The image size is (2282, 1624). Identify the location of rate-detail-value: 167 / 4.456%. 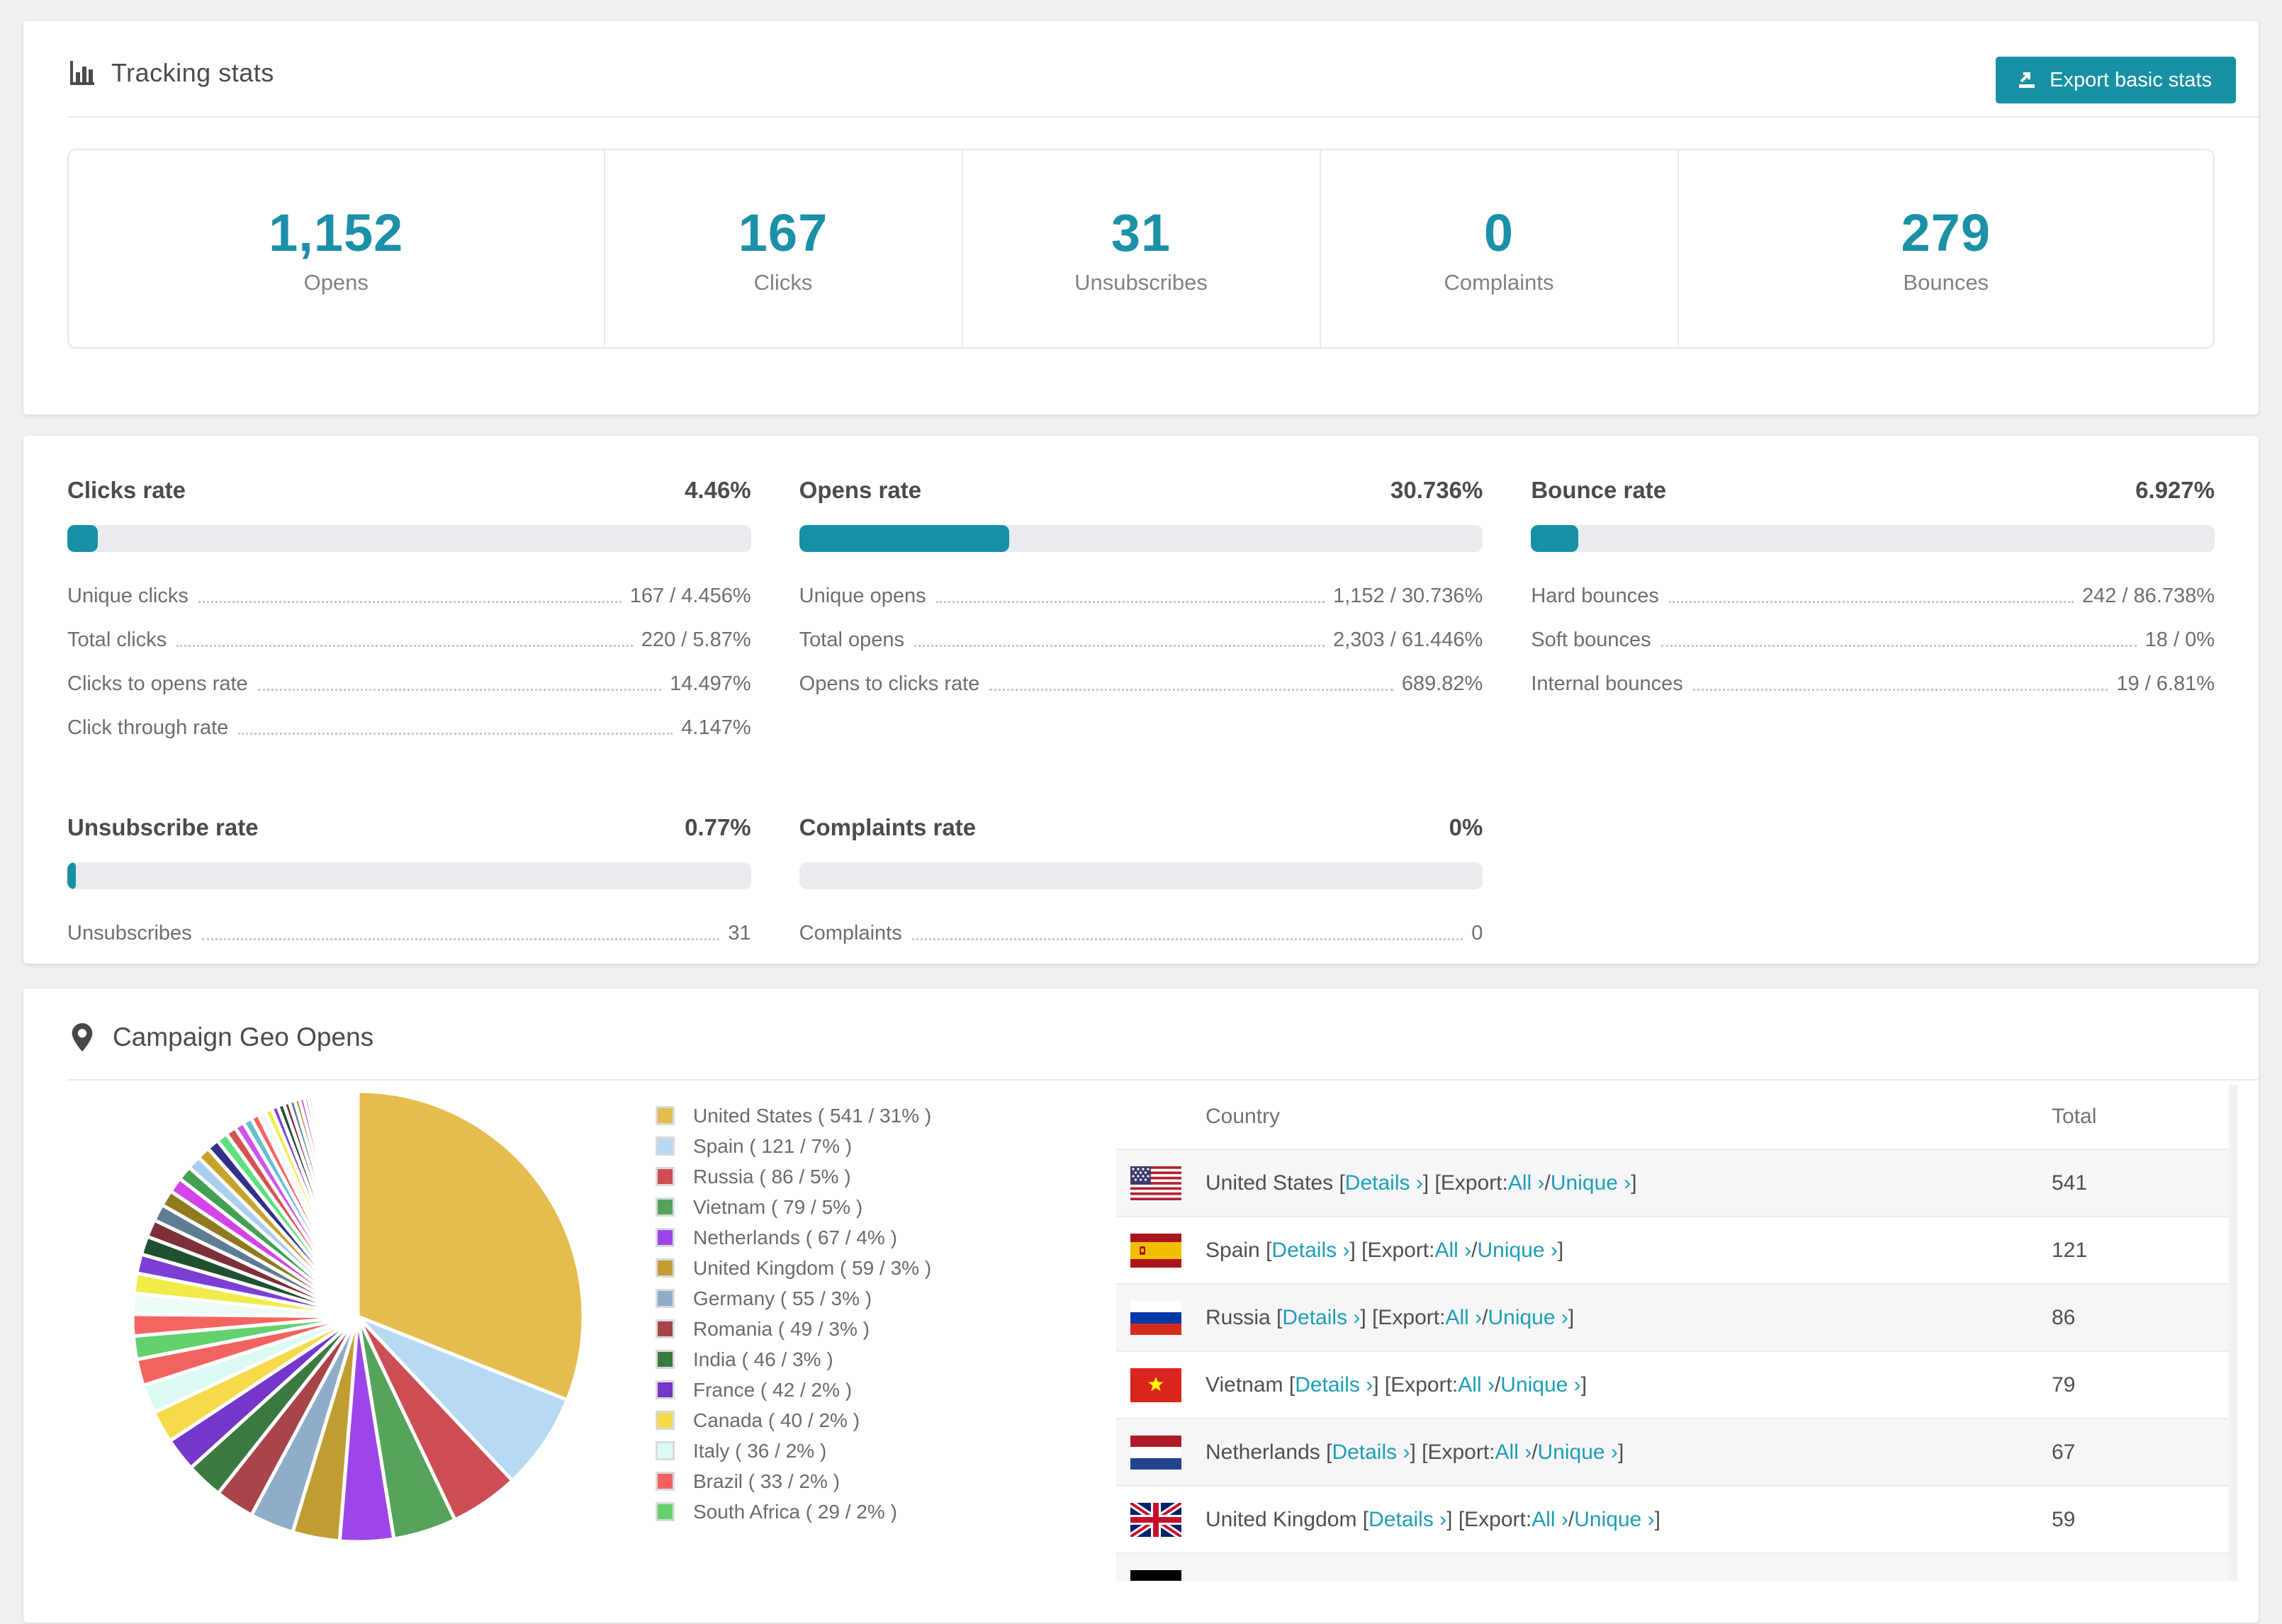
(690, 596).